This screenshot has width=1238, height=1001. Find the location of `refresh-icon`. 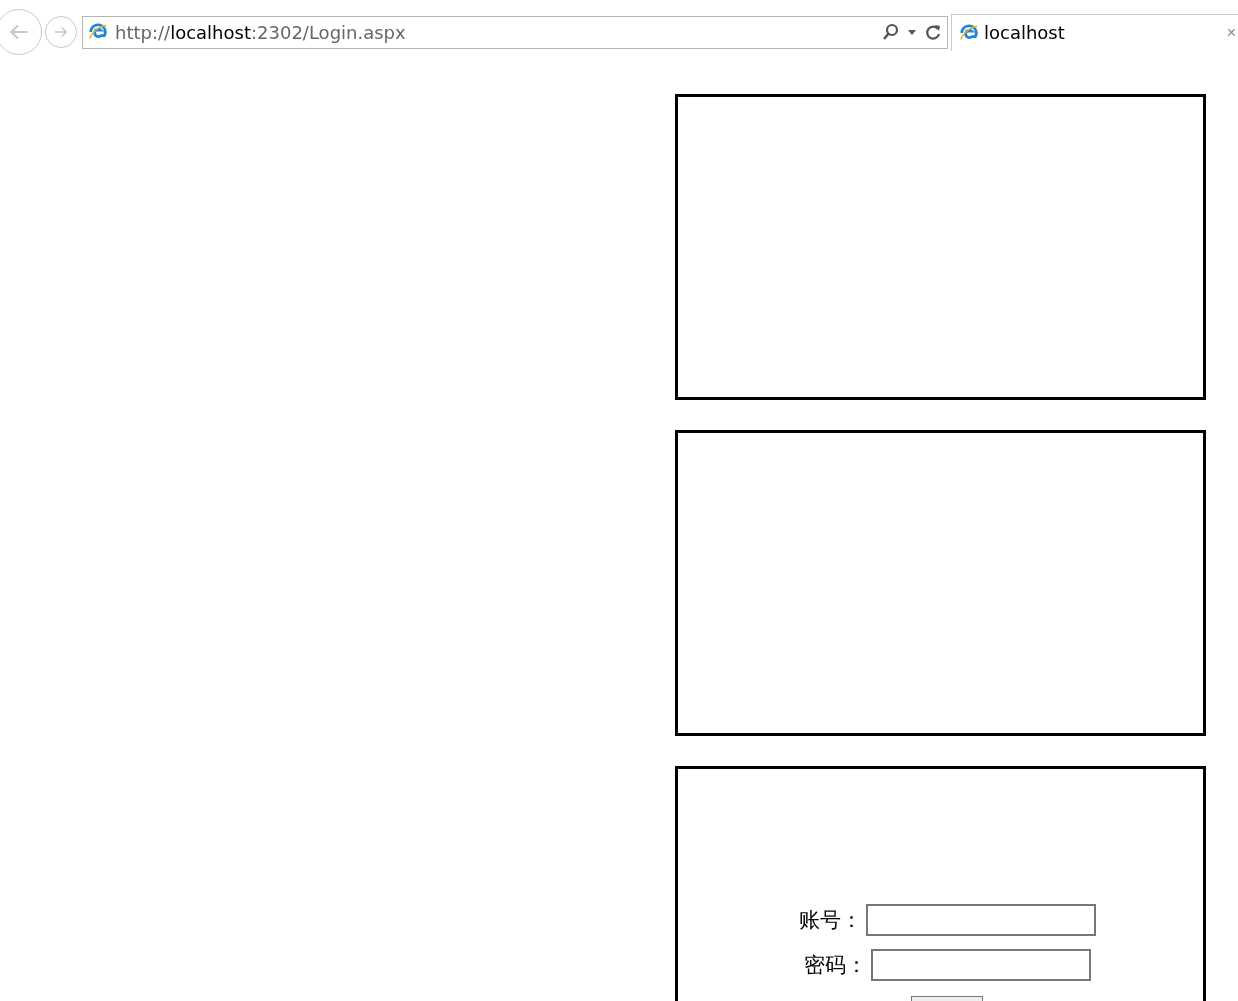

refresh-icon is located at coordinates (933, 32).